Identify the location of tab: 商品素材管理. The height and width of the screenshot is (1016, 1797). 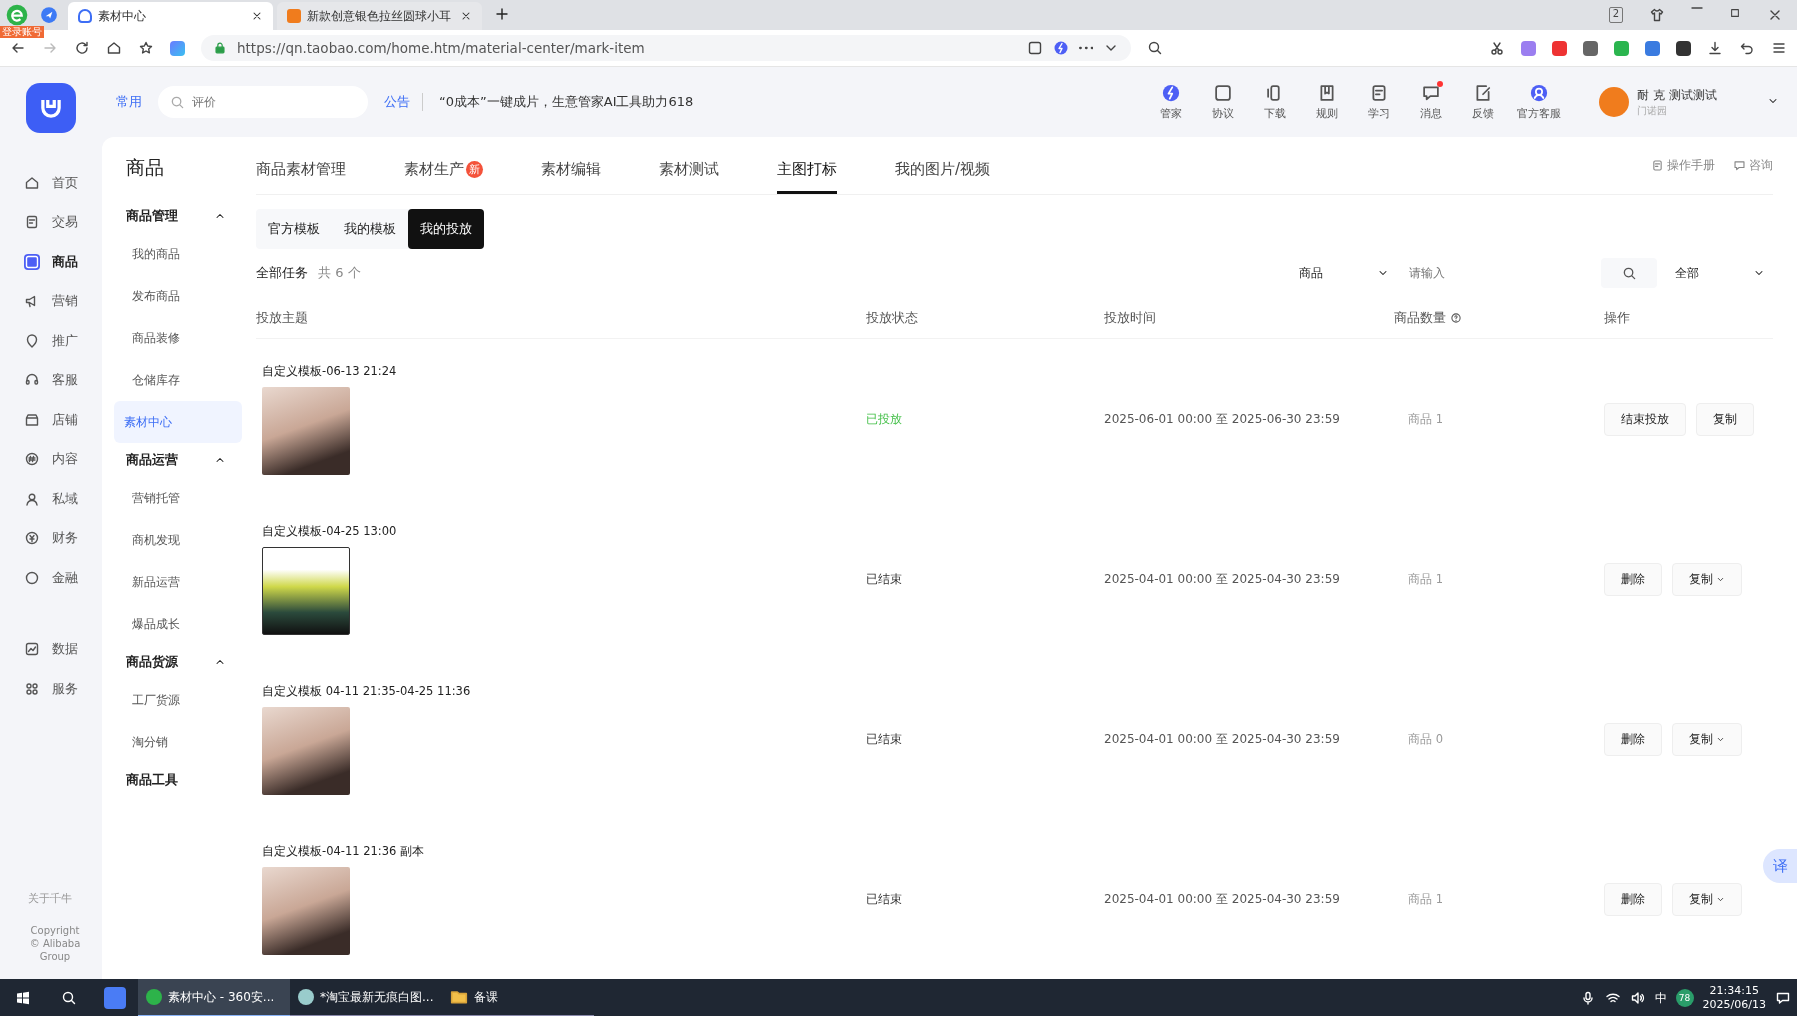
(301, 170).